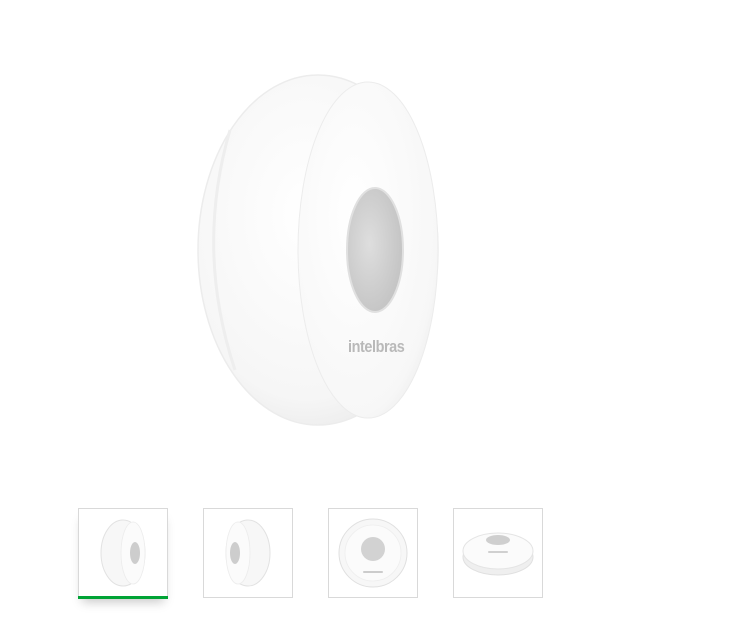 Image resolution: width=729 pixels, height=628 pixels. What do you see at coordinates (310, 553) in the screenshot?
I see `thumbnail-gallery` at bounding box center [310, 553].